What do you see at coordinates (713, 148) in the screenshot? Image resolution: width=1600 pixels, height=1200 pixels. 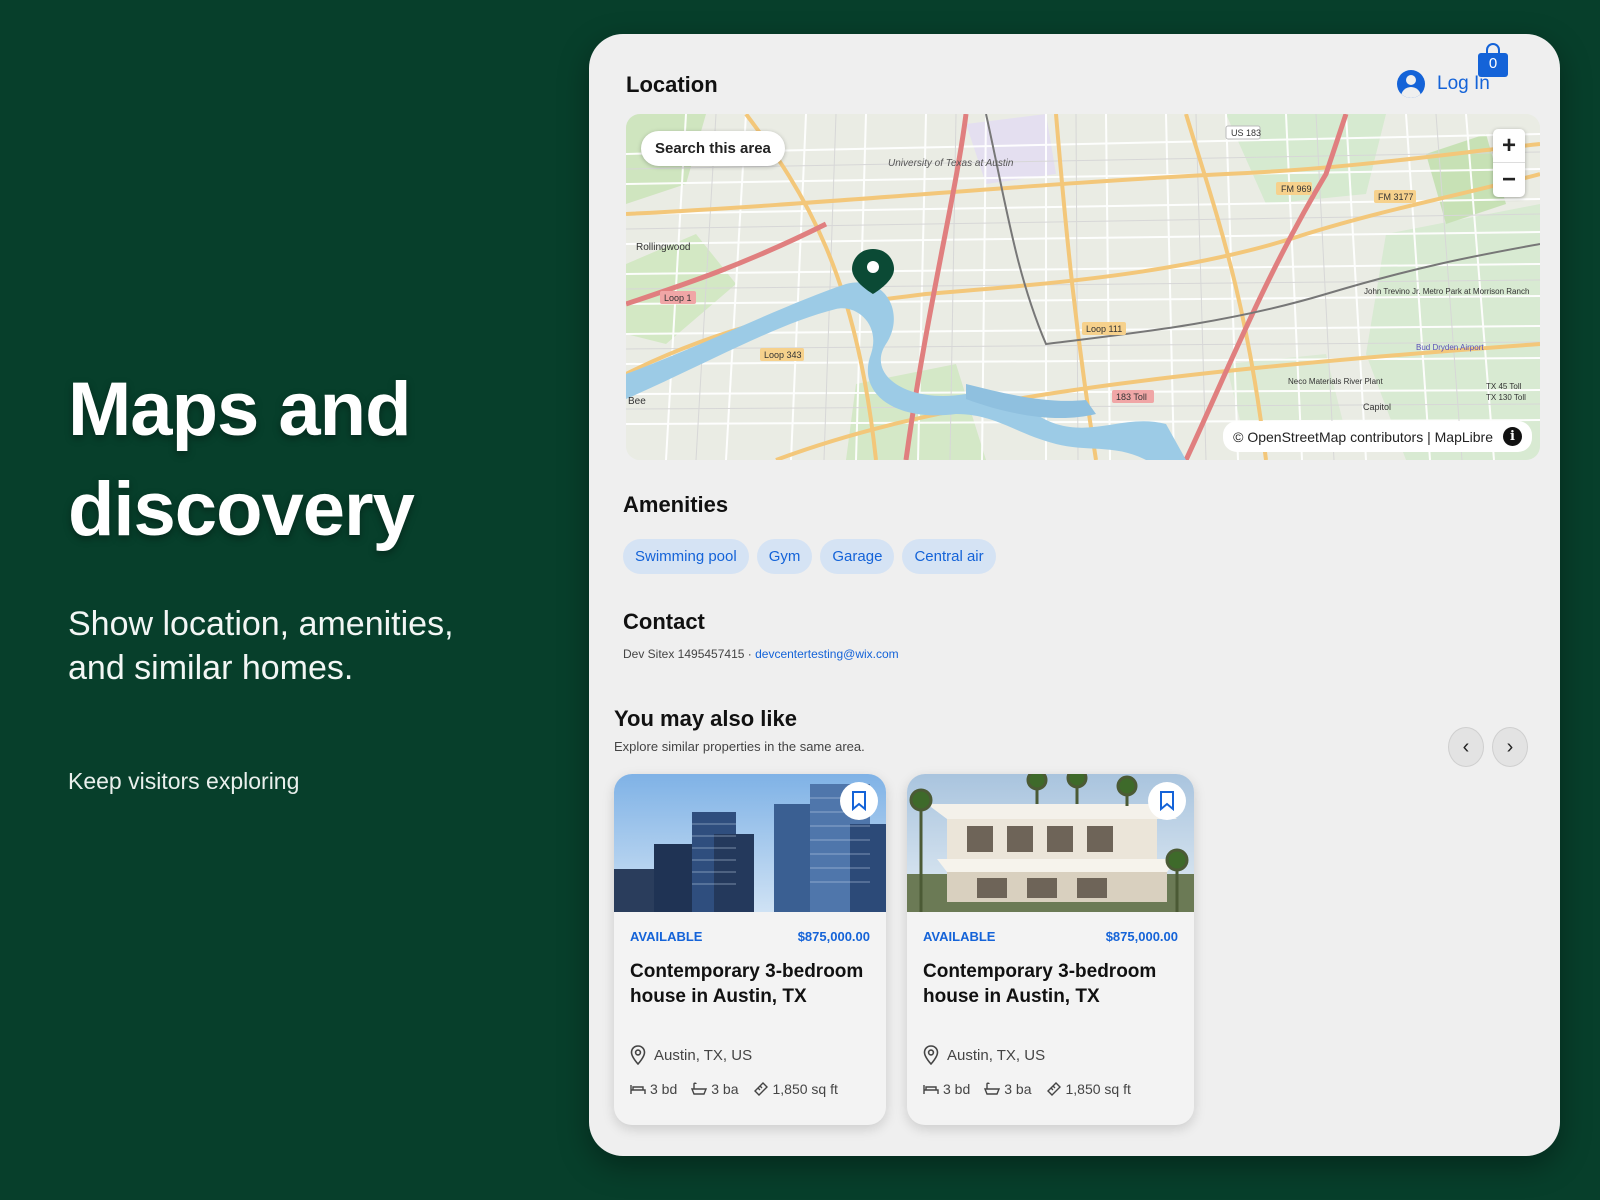 I see `search-this-area-button: Search this area` at bounding box center [713, 148].